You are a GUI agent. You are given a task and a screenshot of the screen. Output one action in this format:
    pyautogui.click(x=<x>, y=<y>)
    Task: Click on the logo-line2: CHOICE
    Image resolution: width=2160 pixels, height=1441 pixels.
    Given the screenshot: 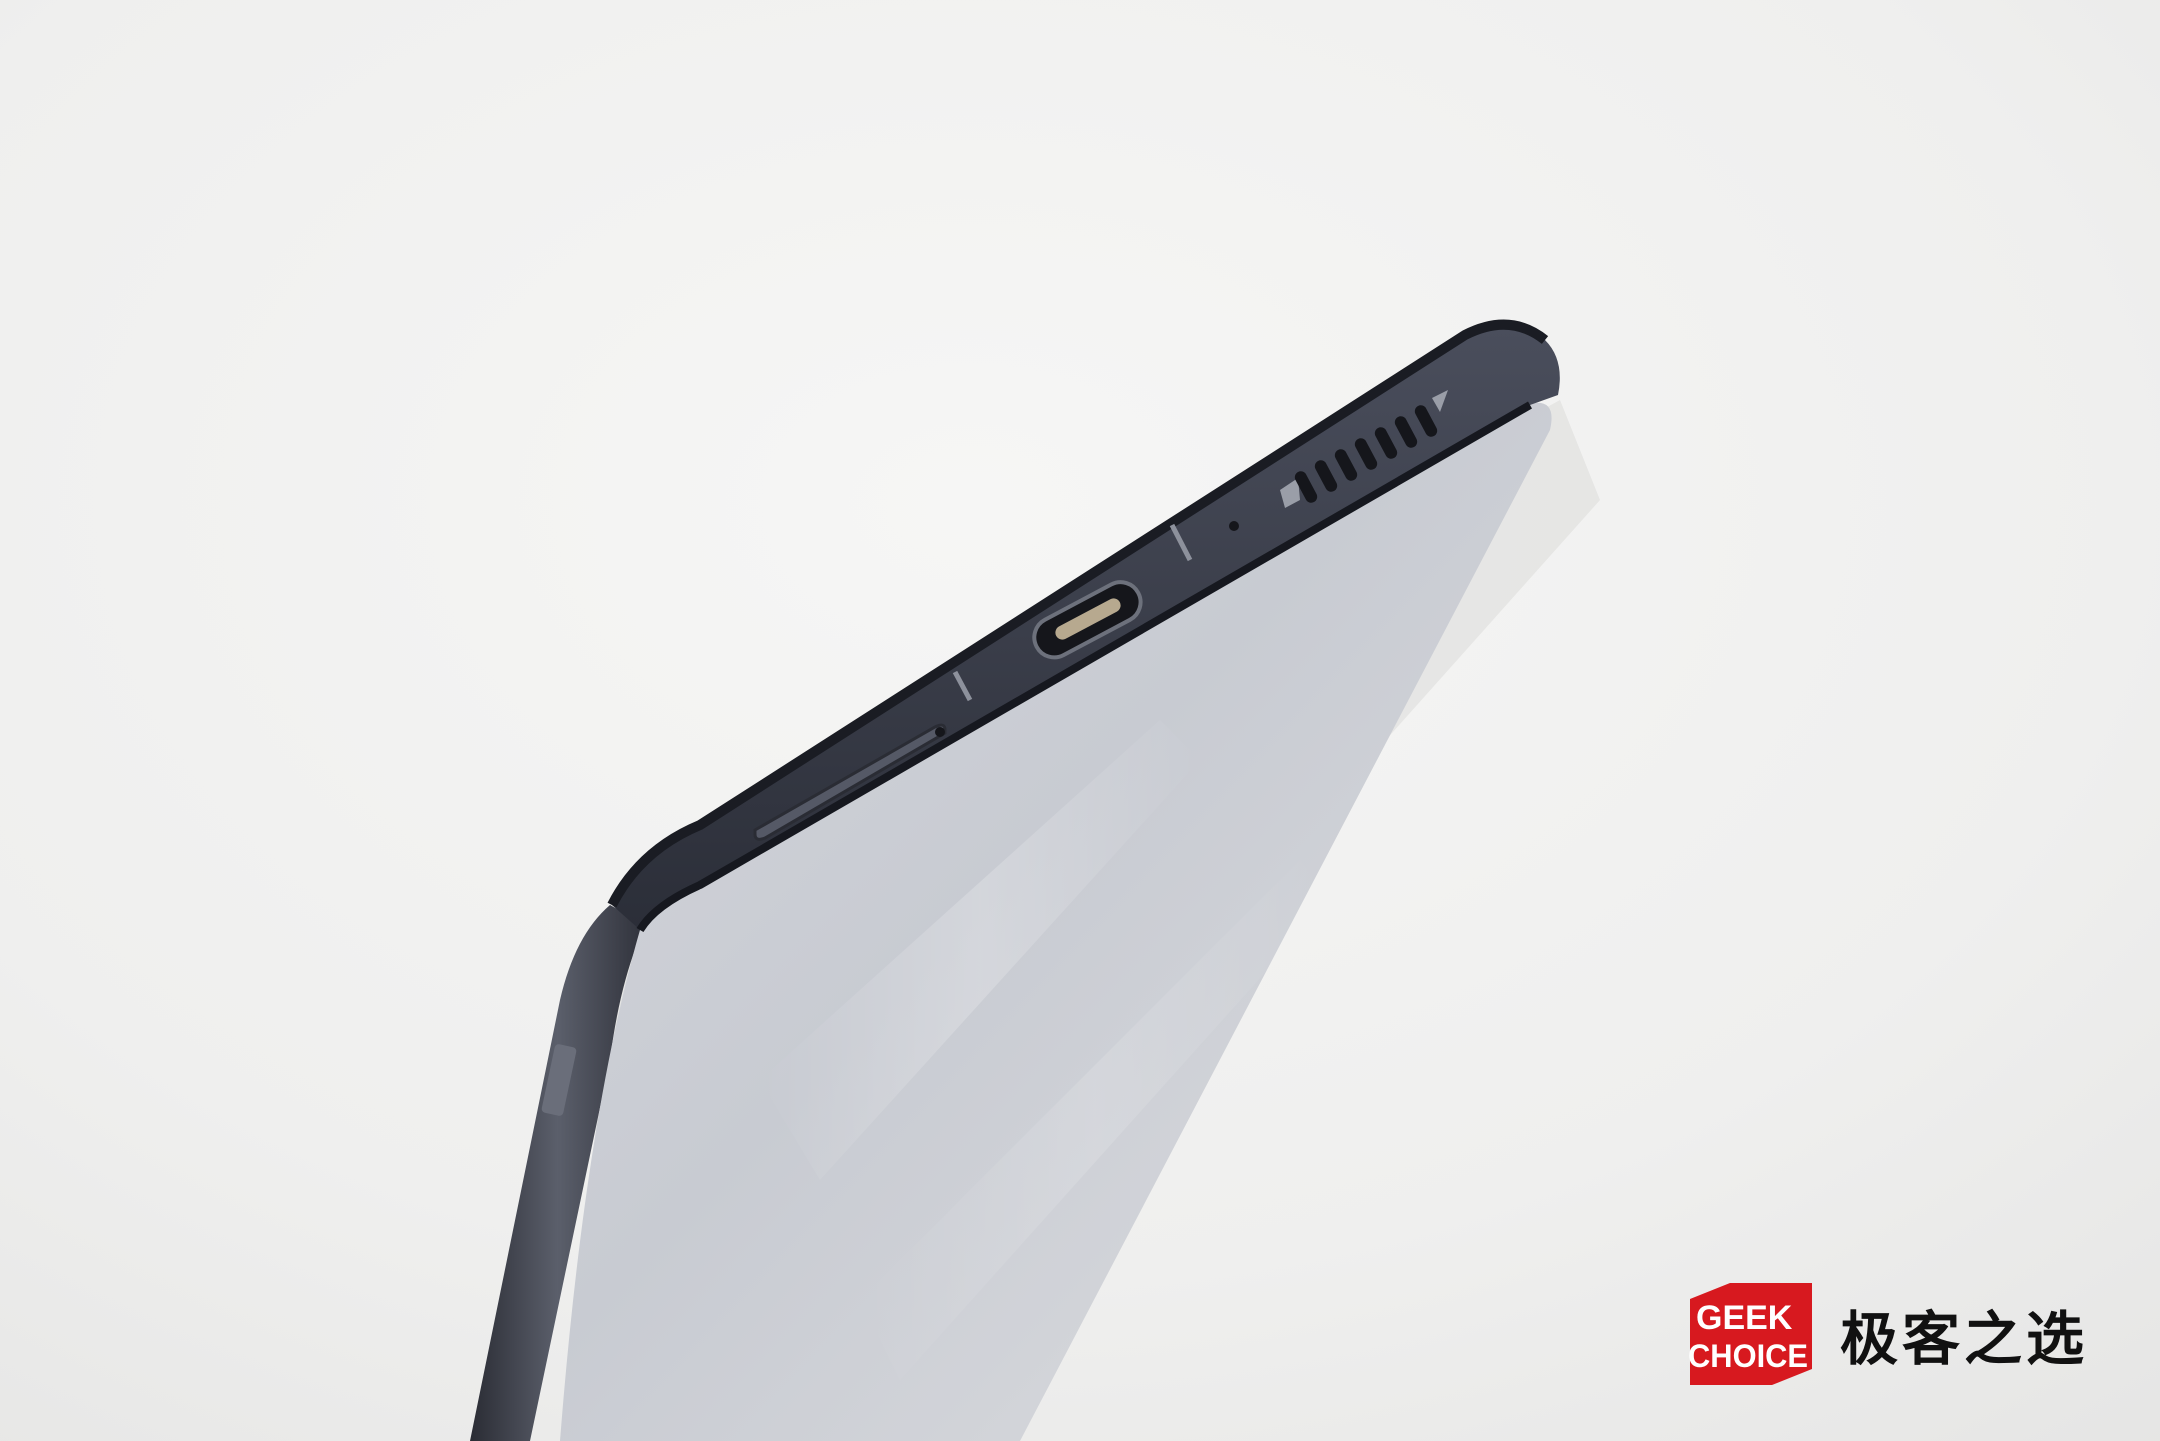 What is the action you would take?
    pyautogui.click(x=1748, y=1356)
    